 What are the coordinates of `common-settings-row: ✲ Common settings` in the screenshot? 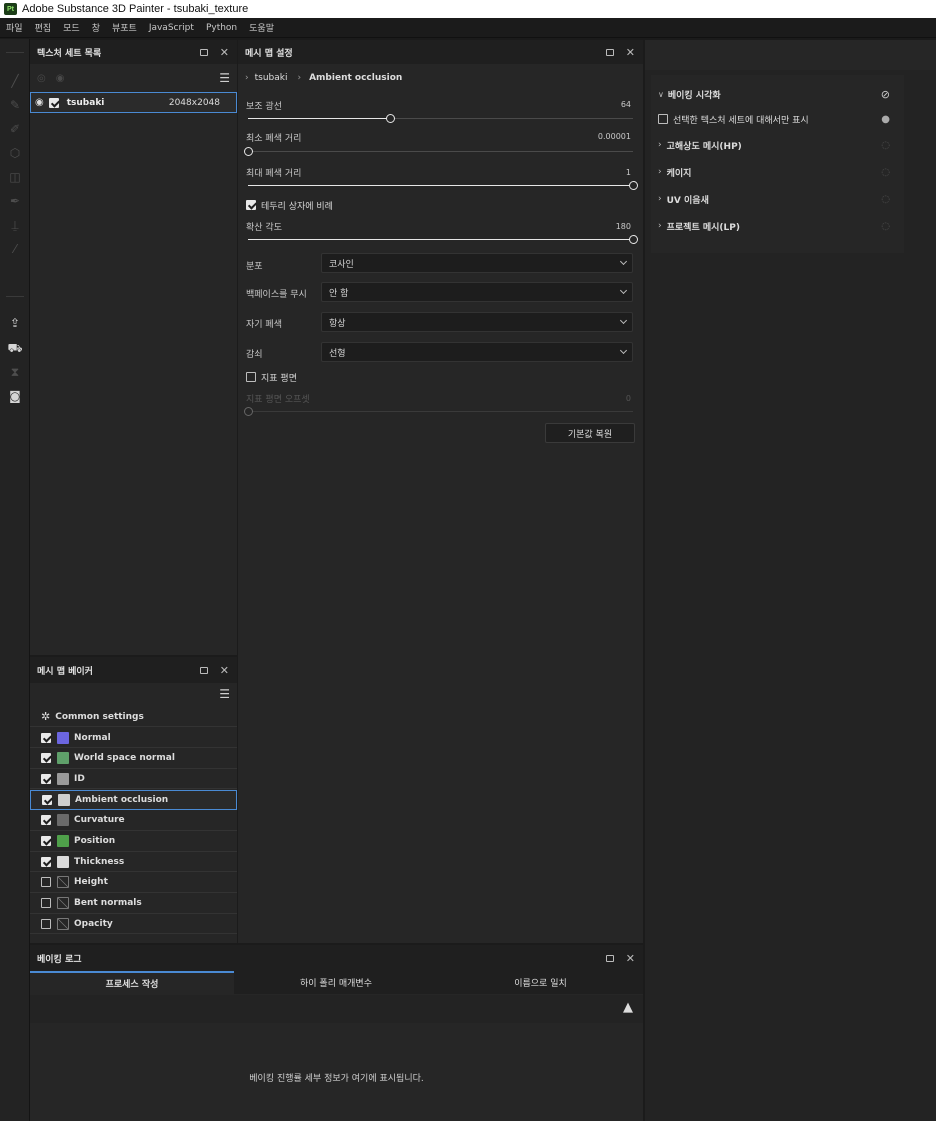 It's located at (133, 717).